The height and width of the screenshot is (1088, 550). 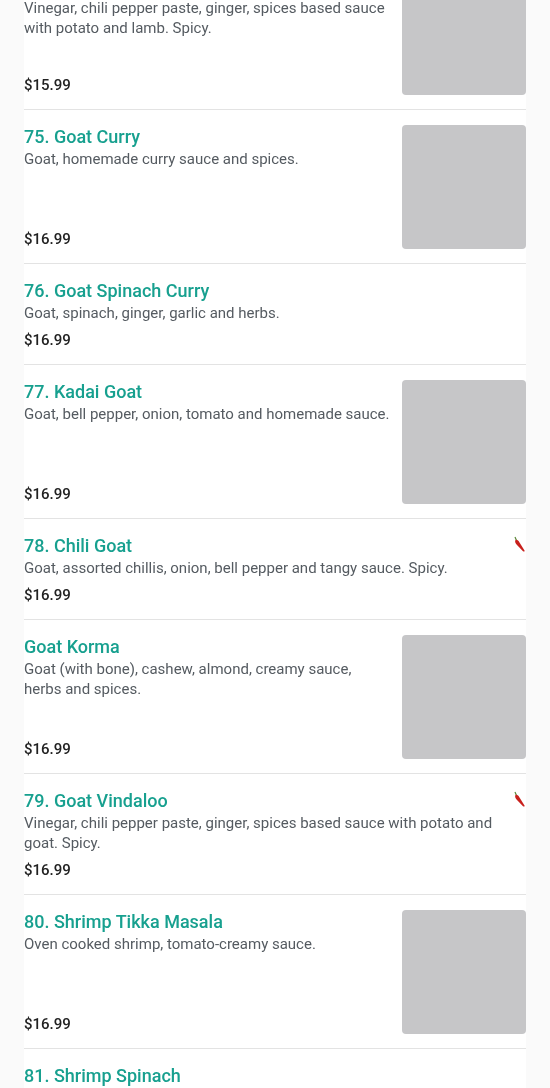 What do you see at coordinates (152, 313) in the screenshot?
I see `dish-description: Goat, spinach, ginger, garlic and herbs.` at bounding box center [152, 313].